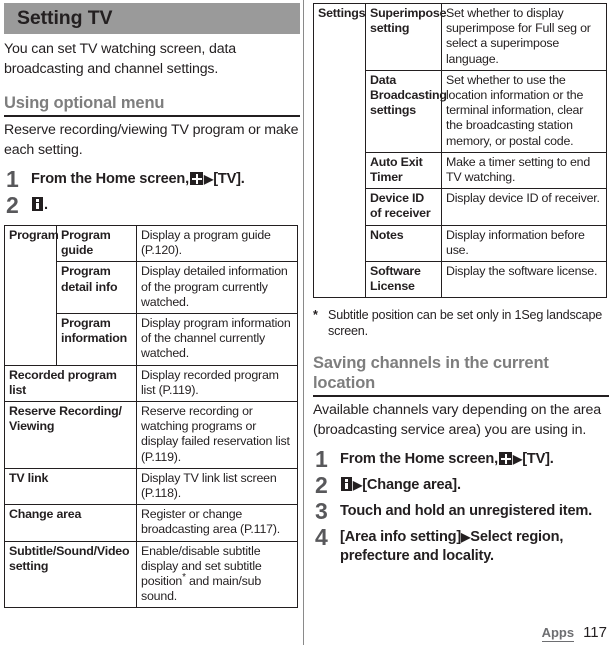 This screenshot has height=645, width=609. I want to click on step-number: 3, so click(321, 511).